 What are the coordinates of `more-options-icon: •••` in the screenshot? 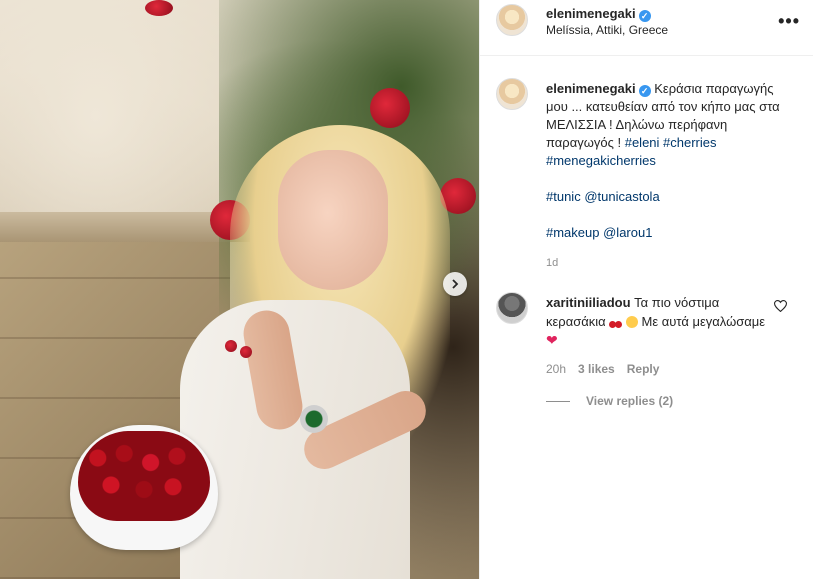 It's located at (789, 21).